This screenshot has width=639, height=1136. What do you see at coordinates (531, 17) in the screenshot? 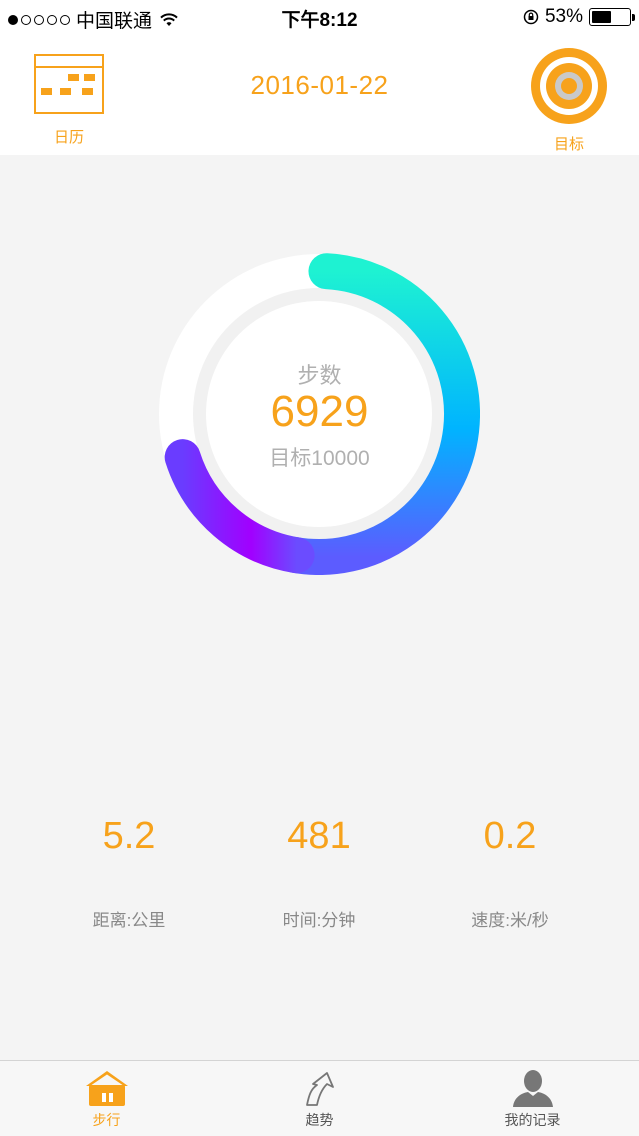
I see `orientation-lock-icon` at bounding box center [531, 17].